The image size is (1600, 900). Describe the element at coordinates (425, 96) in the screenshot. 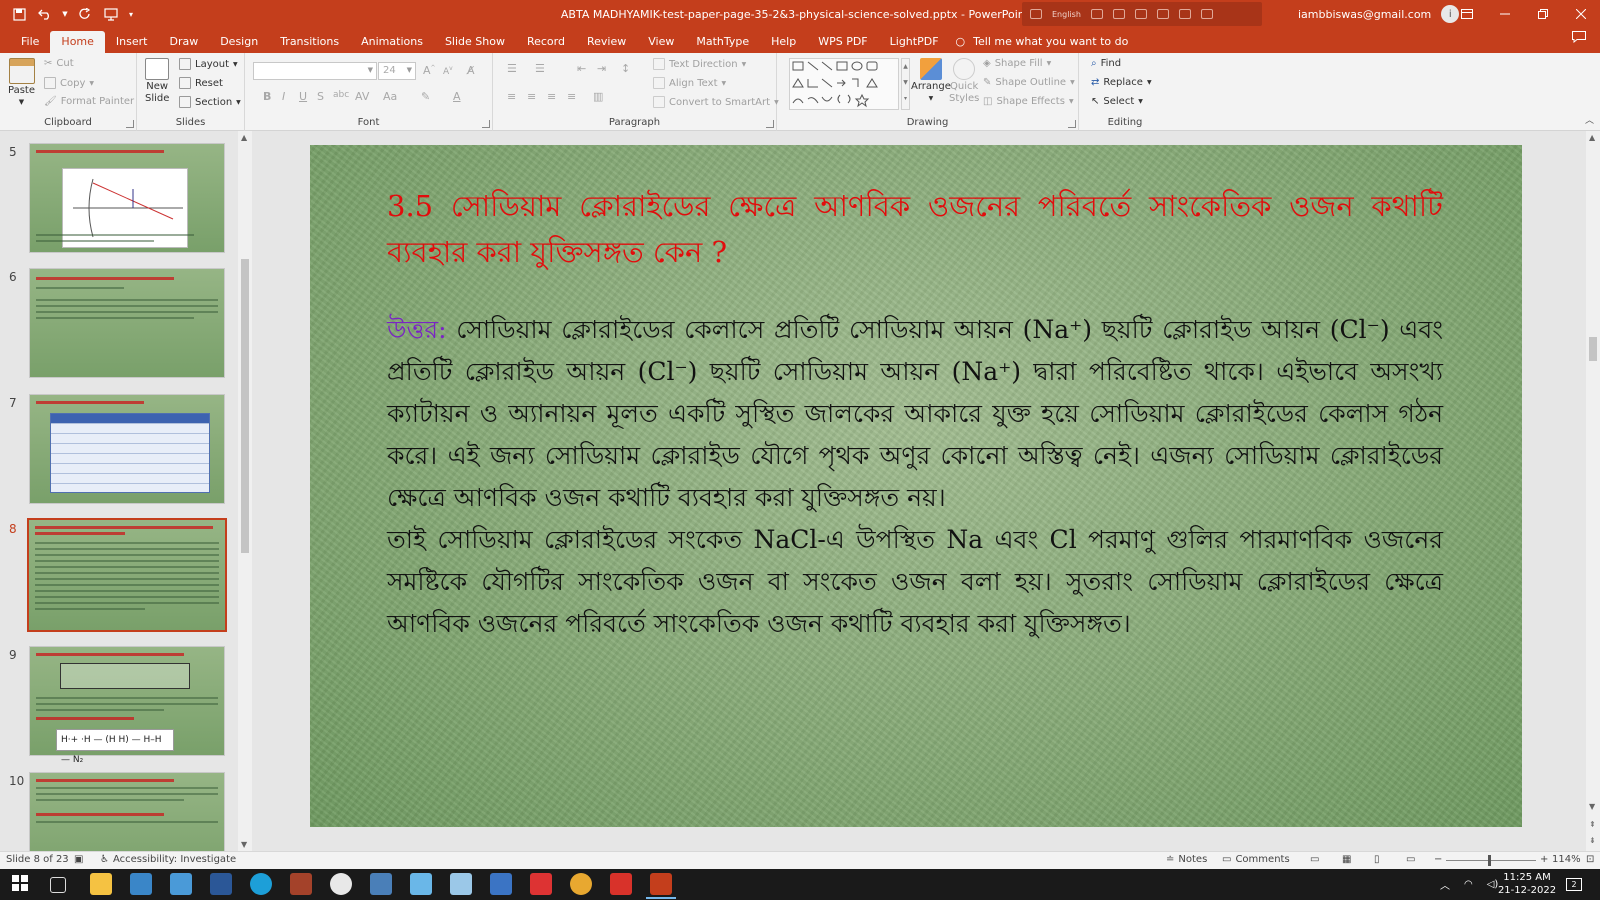

I see `highlight-icon: ✎` at that location.